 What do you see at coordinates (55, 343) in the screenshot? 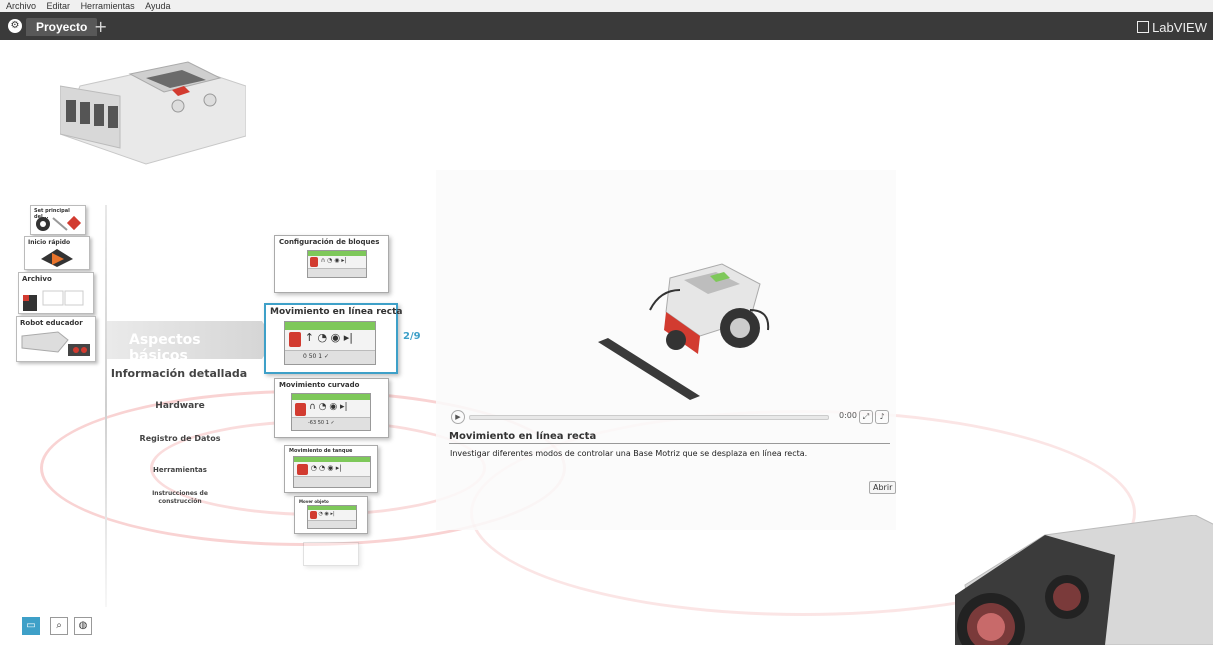
I see `robot-icon` at bounding box center [55, 343].